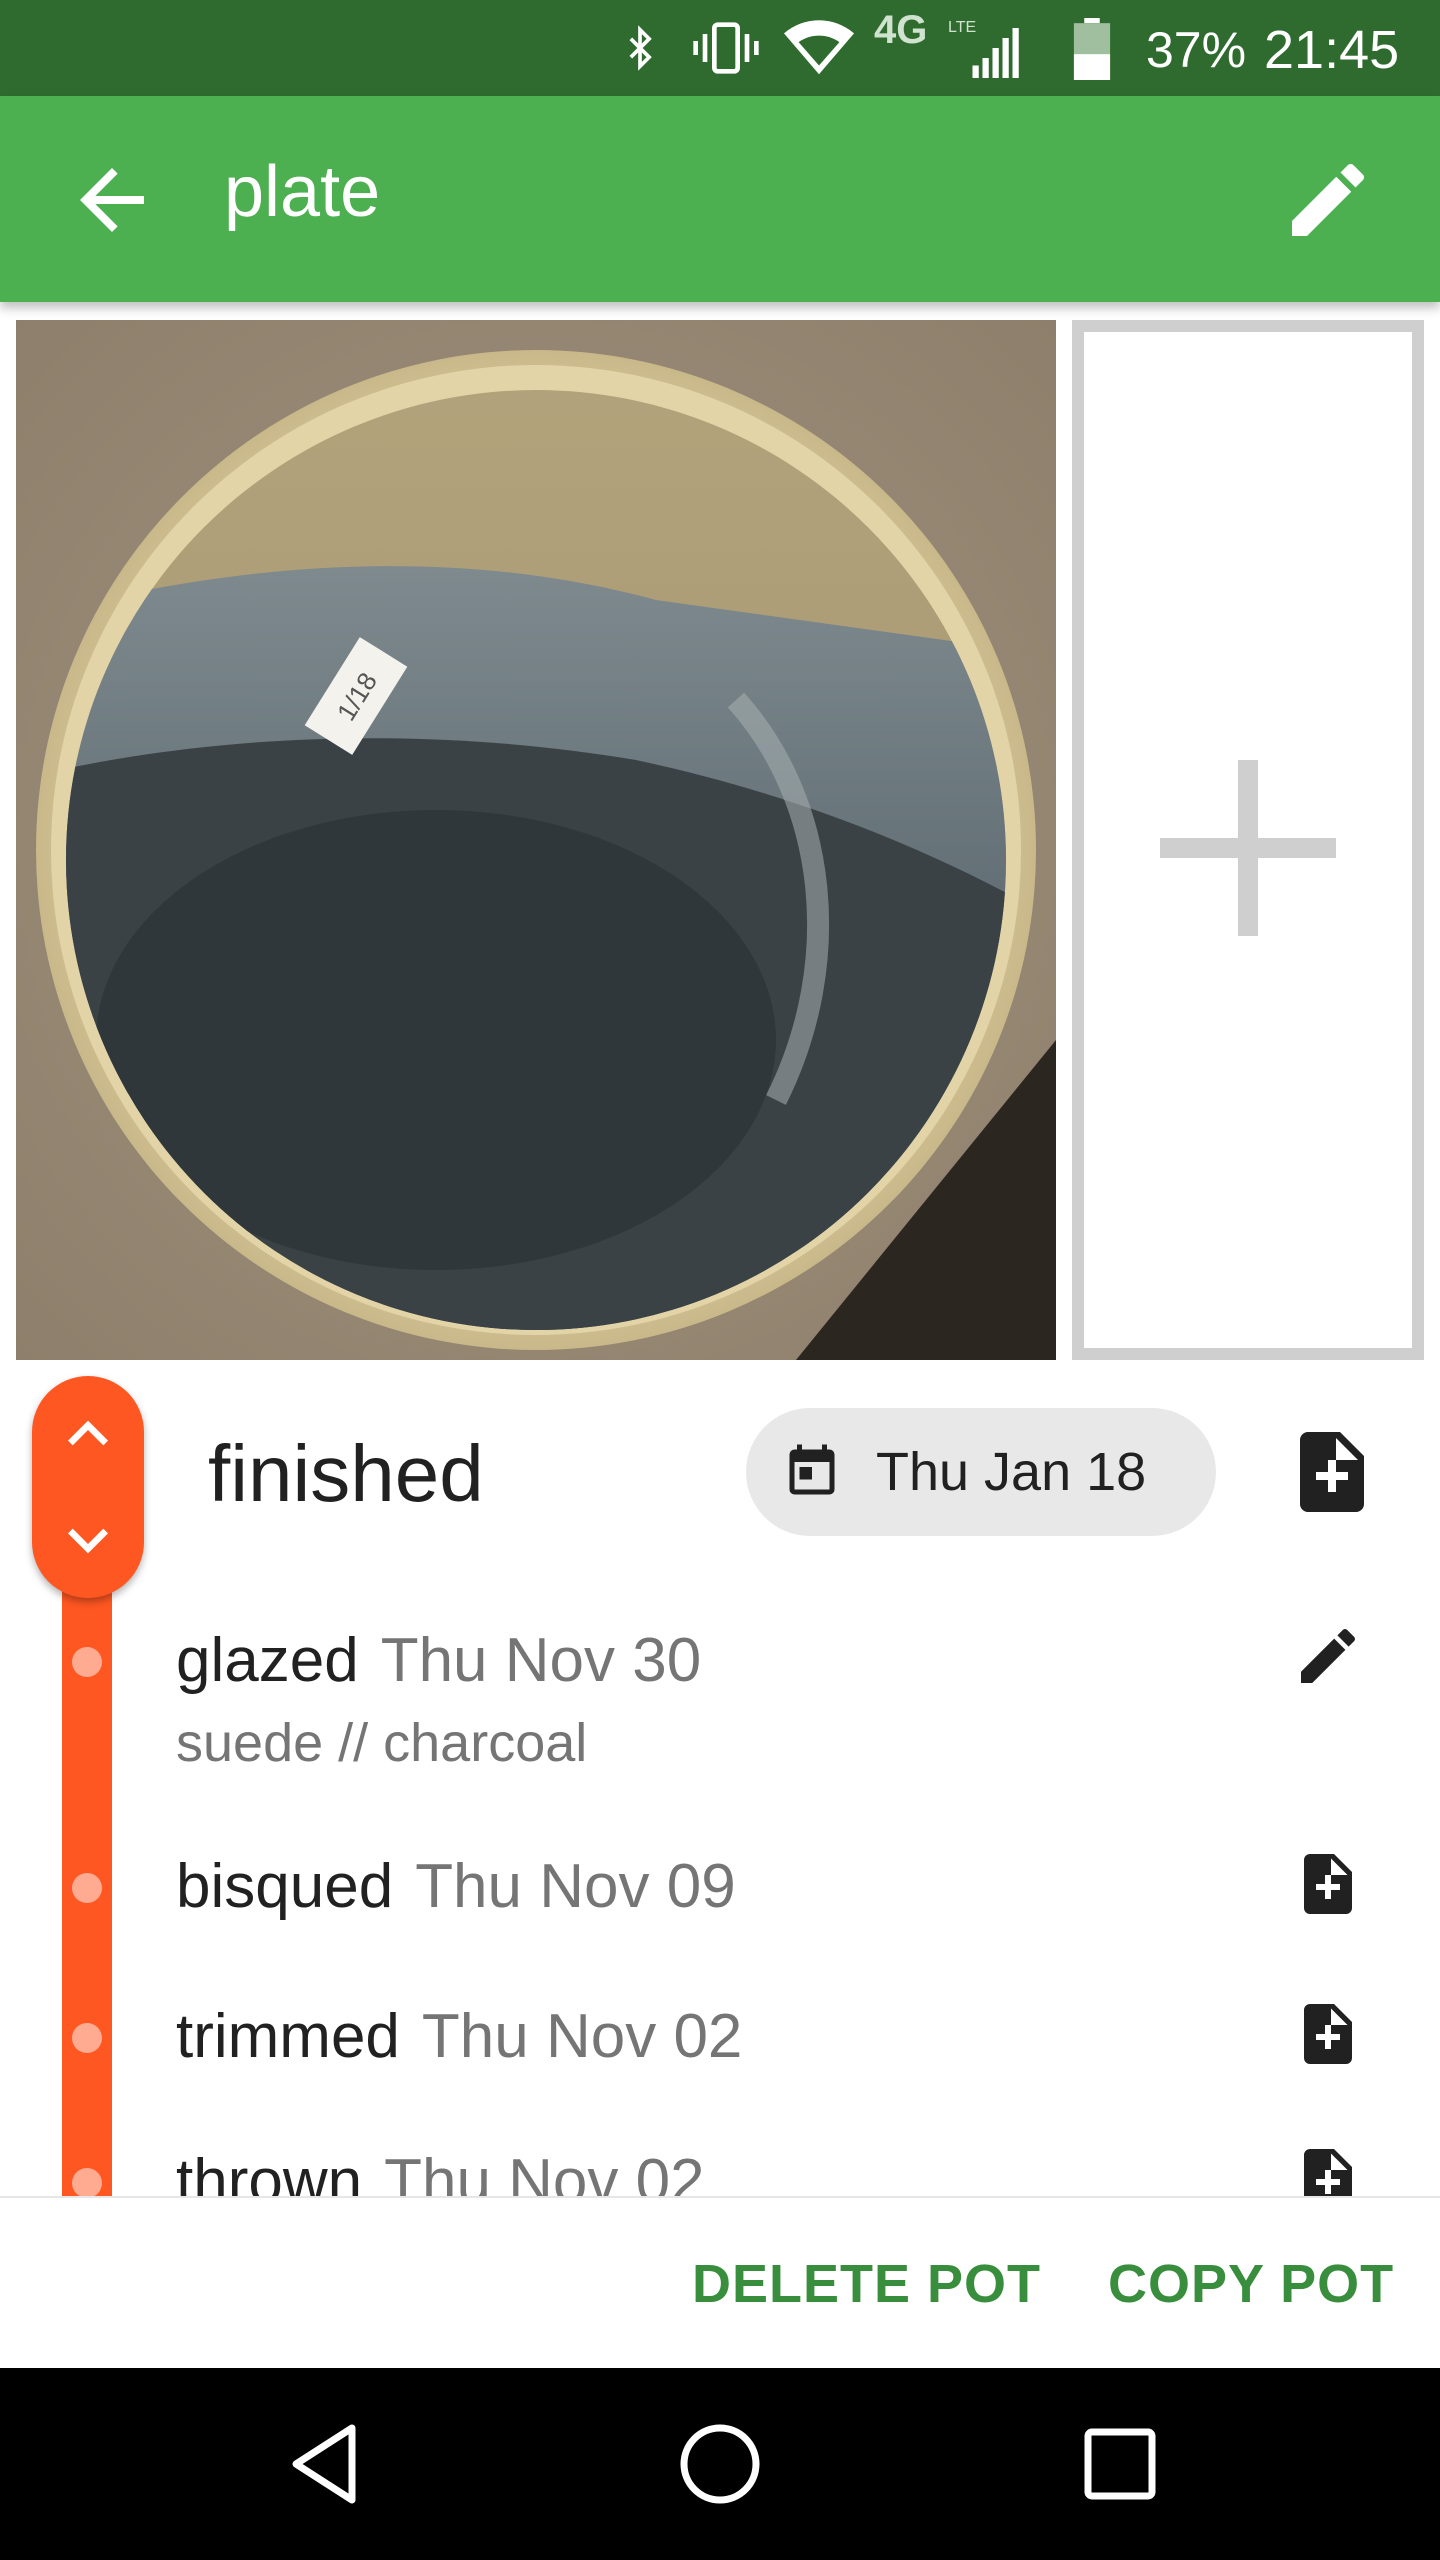  I want to click on edit-pot-button, so click(1328, 200).